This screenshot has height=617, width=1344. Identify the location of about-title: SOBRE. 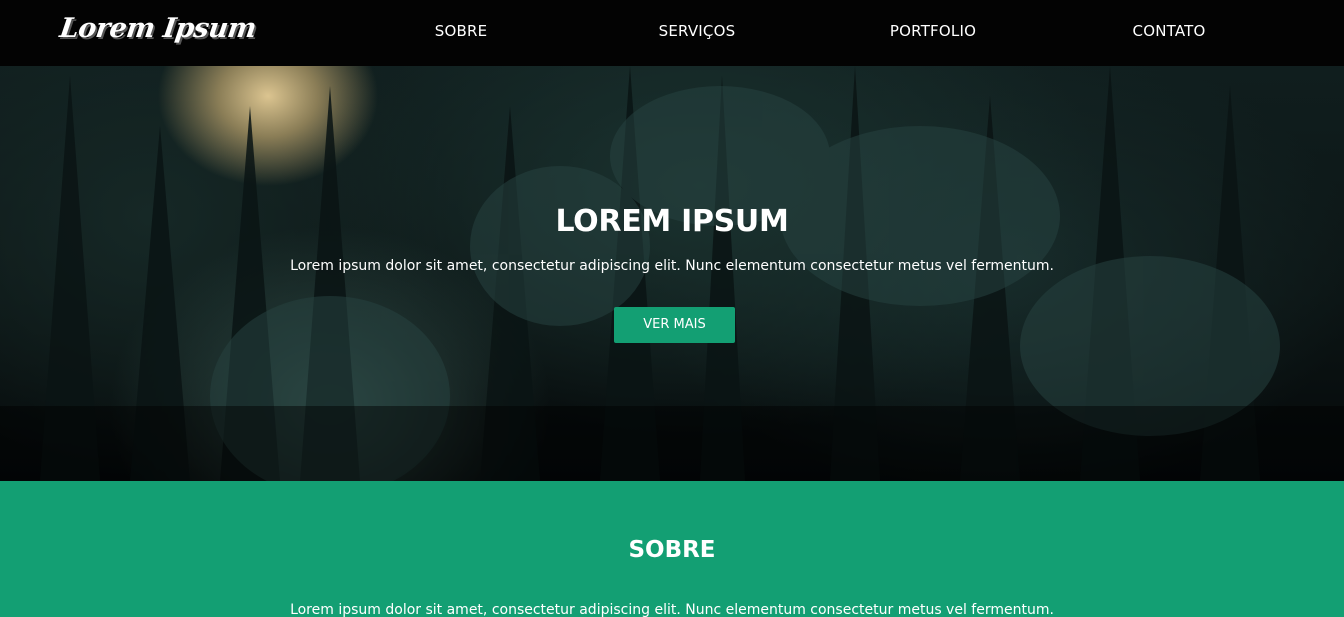
(672, 550).